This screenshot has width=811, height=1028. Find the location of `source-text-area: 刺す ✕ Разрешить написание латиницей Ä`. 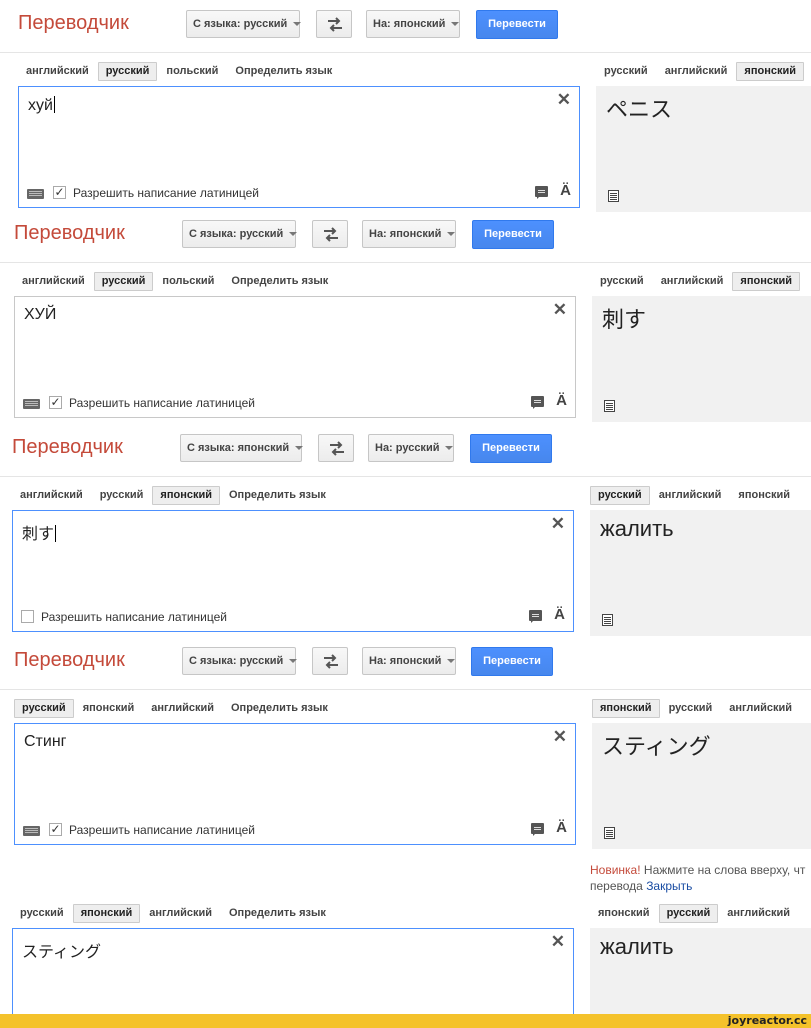

source-text-area: 刺す ✕ Разрешить написание латиницей Ä is located at coordinates (293, 571).